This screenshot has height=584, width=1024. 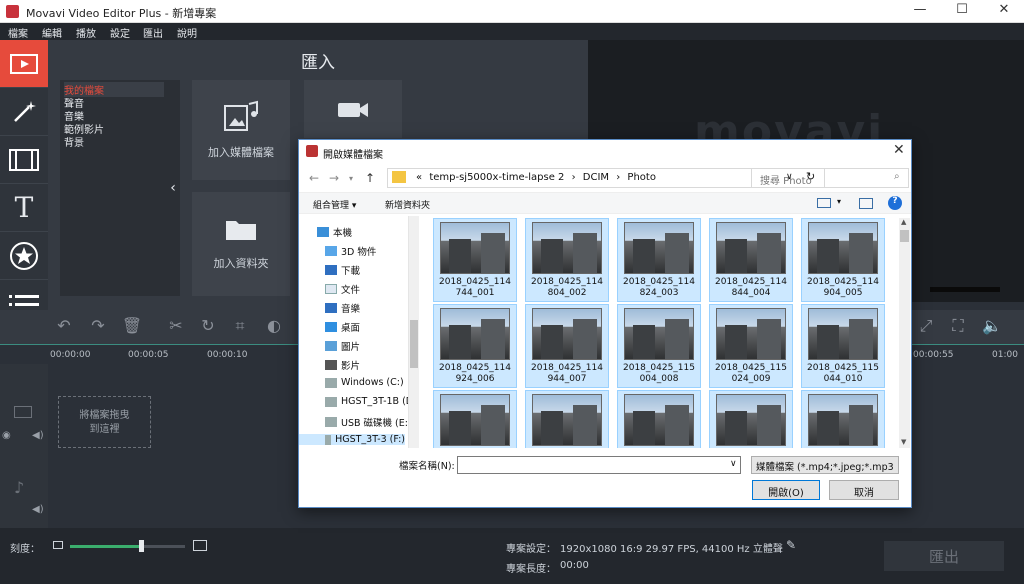 What do you see at coordinates (173, 188) in the screenshot?
I see `collapse-panel-button: ‹` at bounding box center [173, 188].